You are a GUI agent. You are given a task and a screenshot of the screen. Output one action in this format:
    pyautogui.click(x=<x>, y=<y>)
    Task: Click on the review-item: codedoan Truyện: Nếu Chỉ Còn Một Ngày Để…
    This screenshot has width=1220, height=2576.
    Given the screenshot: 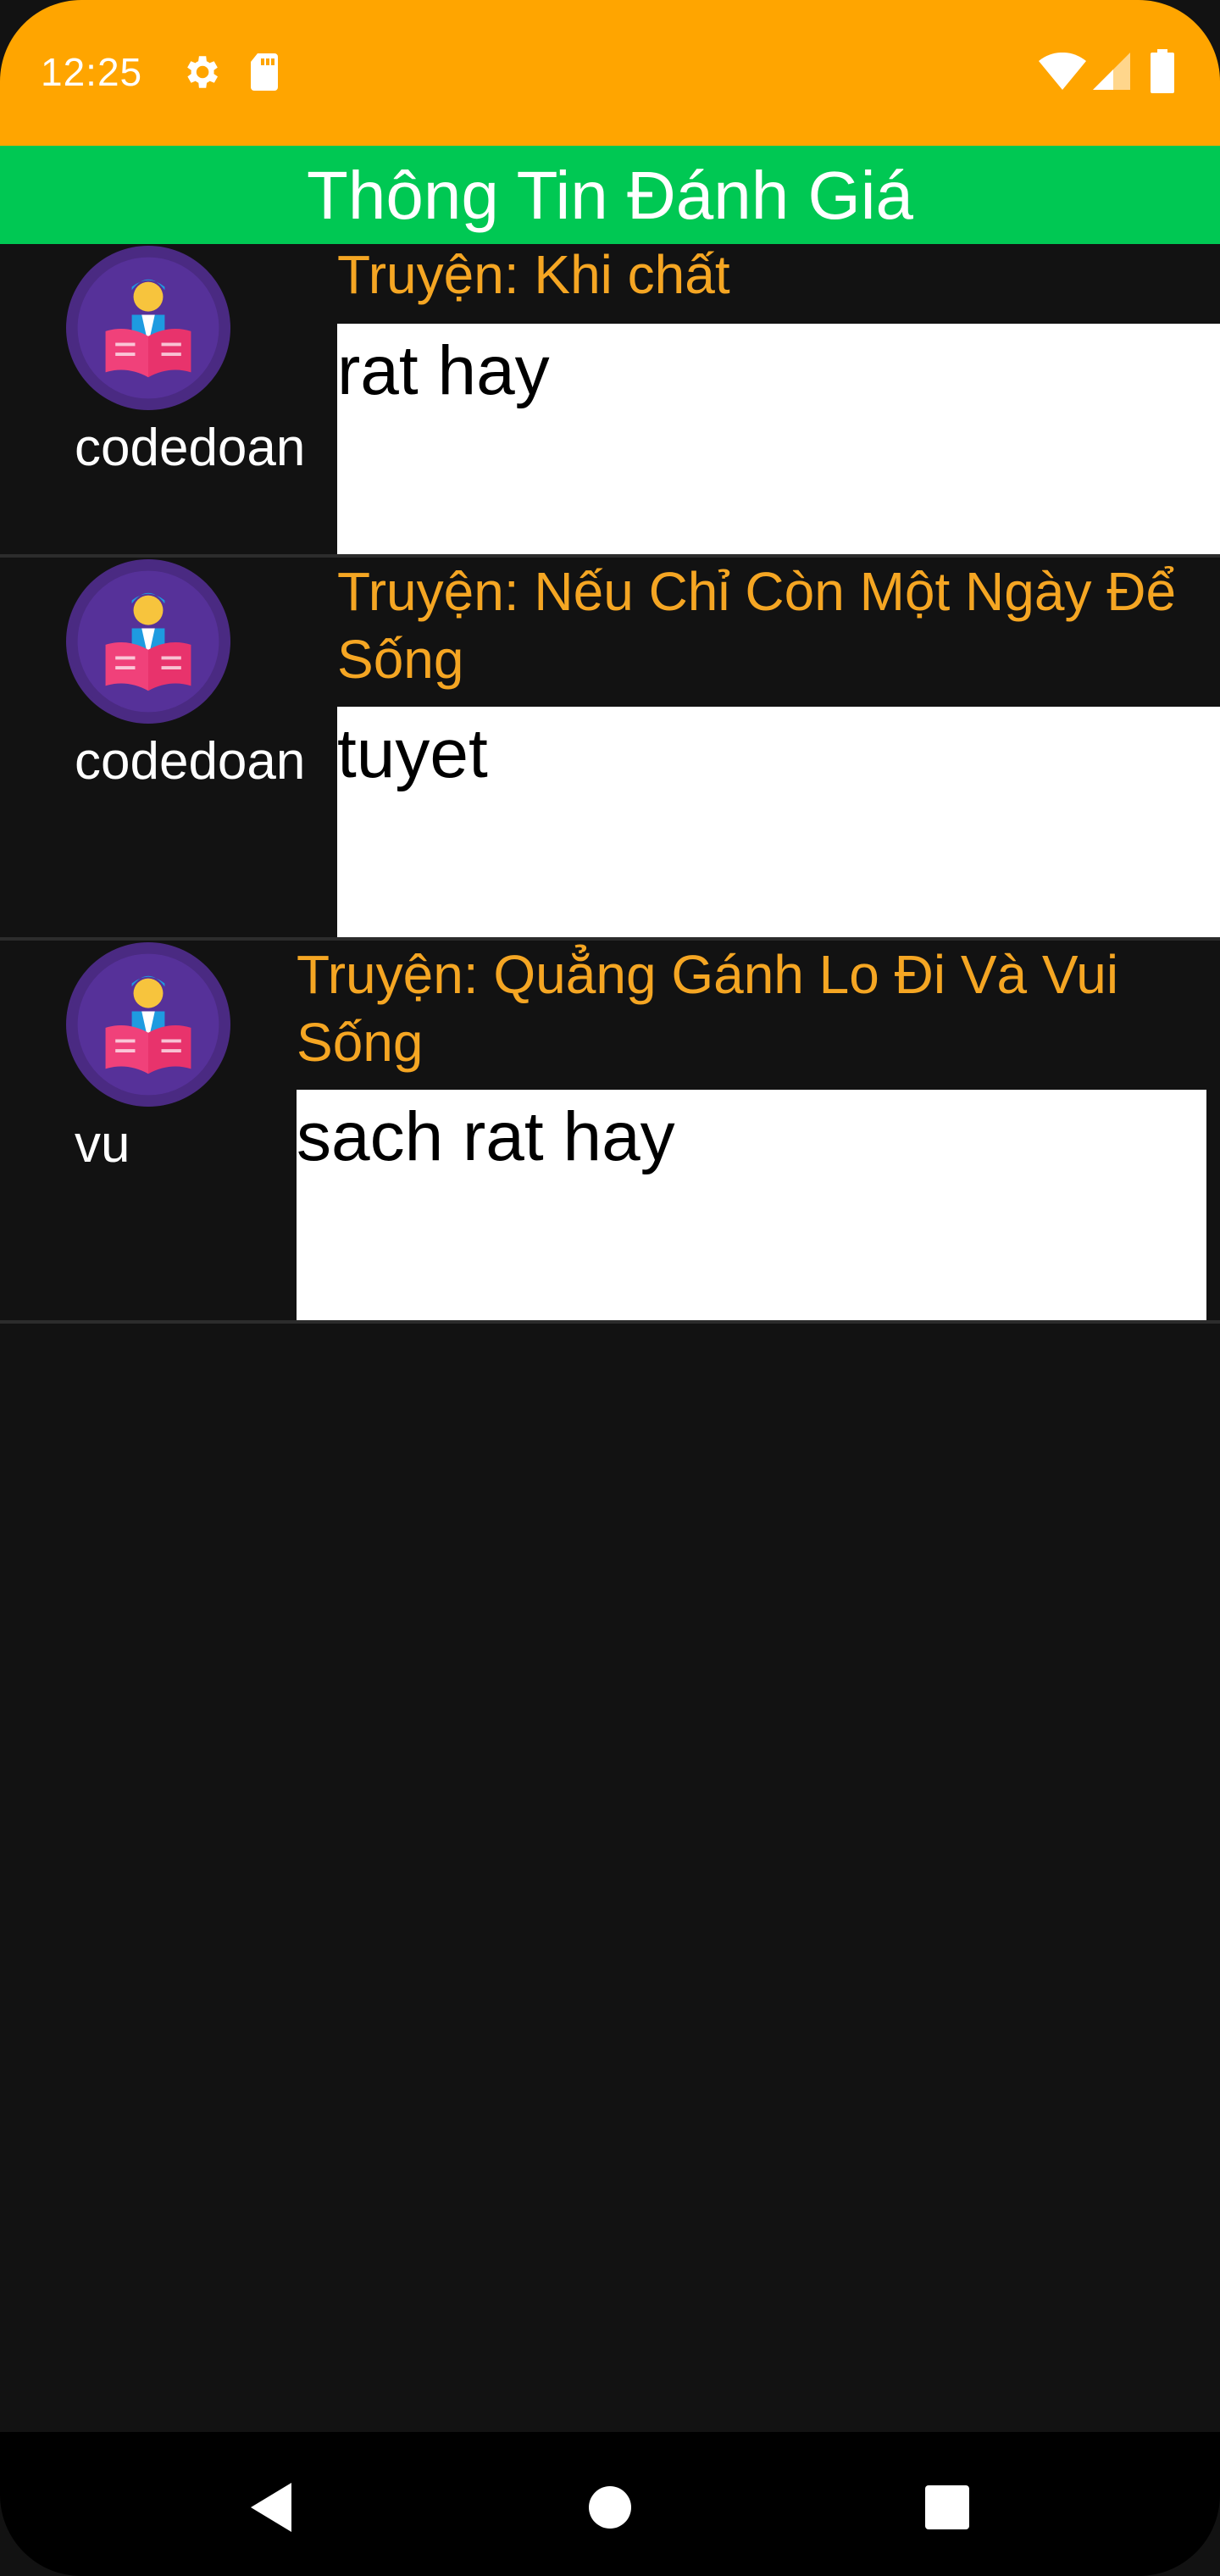 What is the action you would take?
    pyautogui.click(x=610, y=749)
    